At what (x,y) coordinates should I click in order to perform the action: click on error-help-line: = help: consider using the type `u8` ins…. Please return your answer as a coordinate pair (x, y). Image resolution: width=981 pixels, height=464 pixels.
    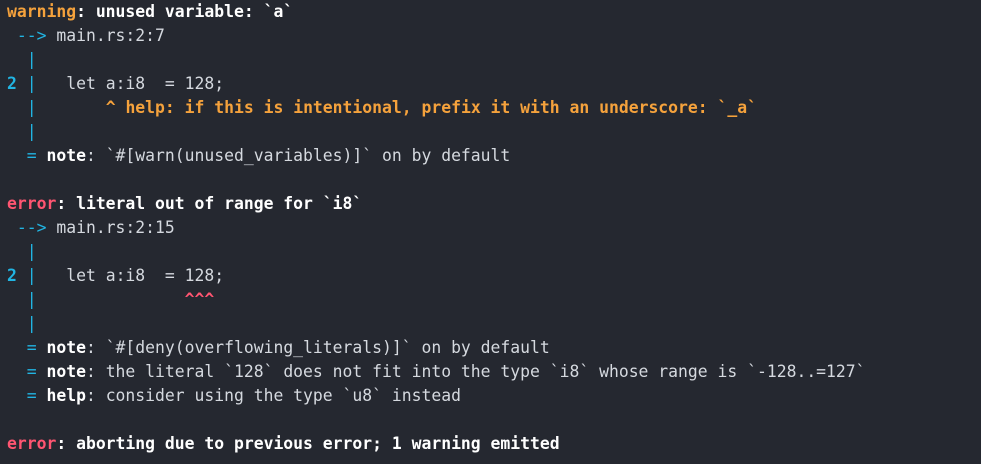
    Looking at the image, I should click on (494, 396).